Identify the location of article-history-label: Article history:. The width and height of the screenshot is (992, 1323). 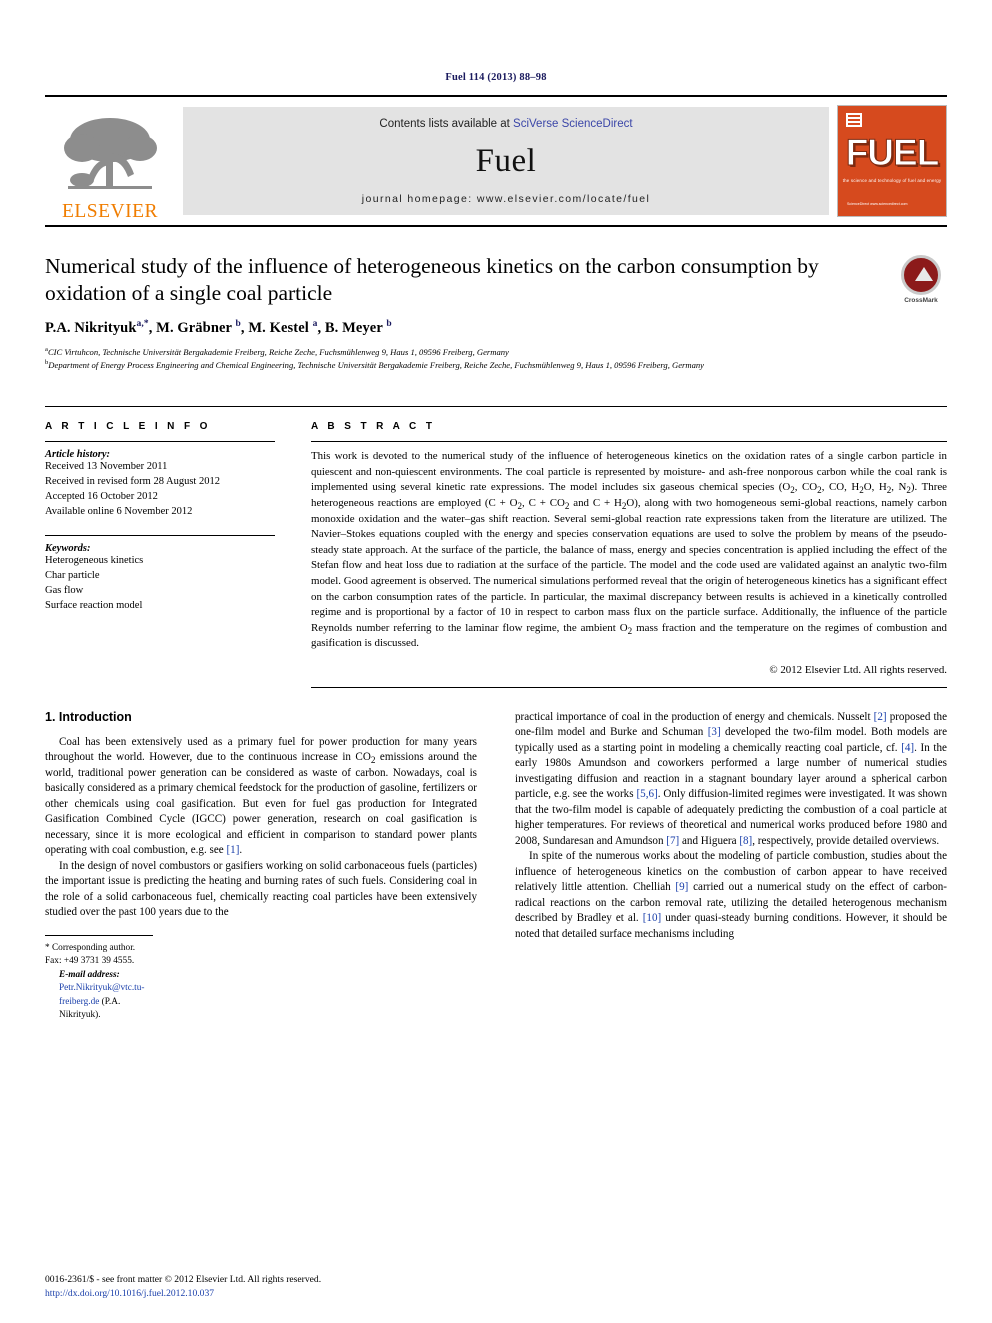
(78, 455).